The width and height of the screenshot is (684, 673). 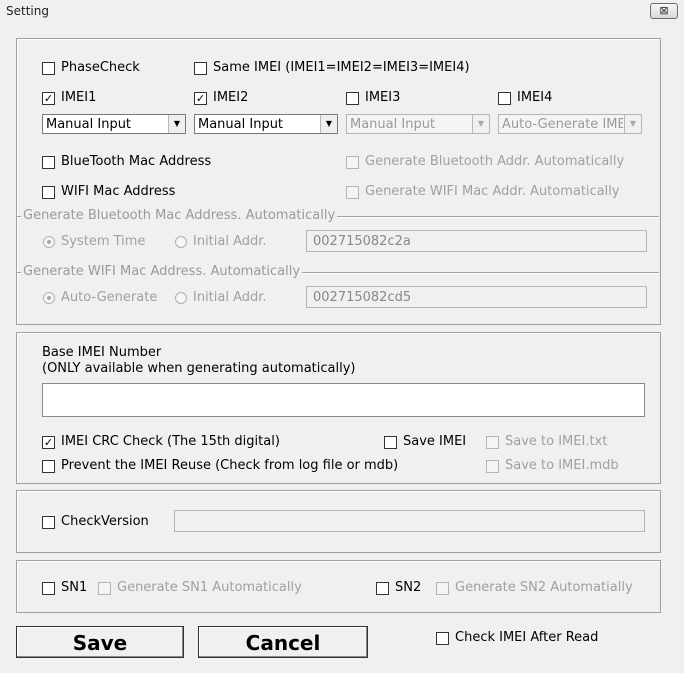 What do you see at coordinates (352, 192) in the screenshot?
I see `wifi-auto-checkbox` at bounding box center [352, 192].